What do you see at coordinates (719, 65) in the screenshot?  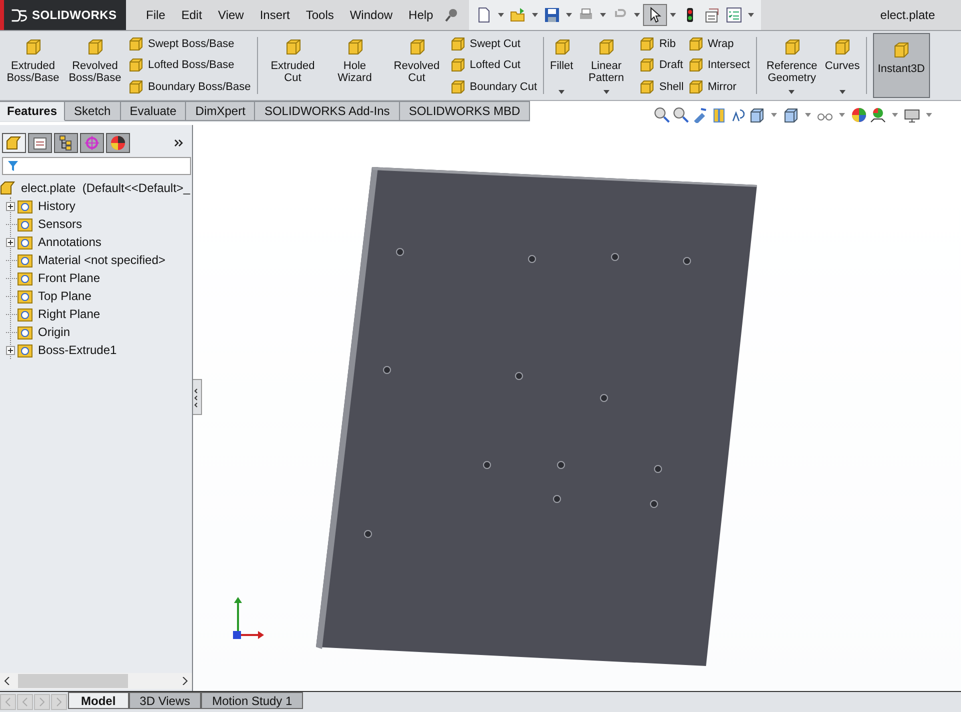 I see `ribbon-button: Intersect` at bounding box center [719, 65].